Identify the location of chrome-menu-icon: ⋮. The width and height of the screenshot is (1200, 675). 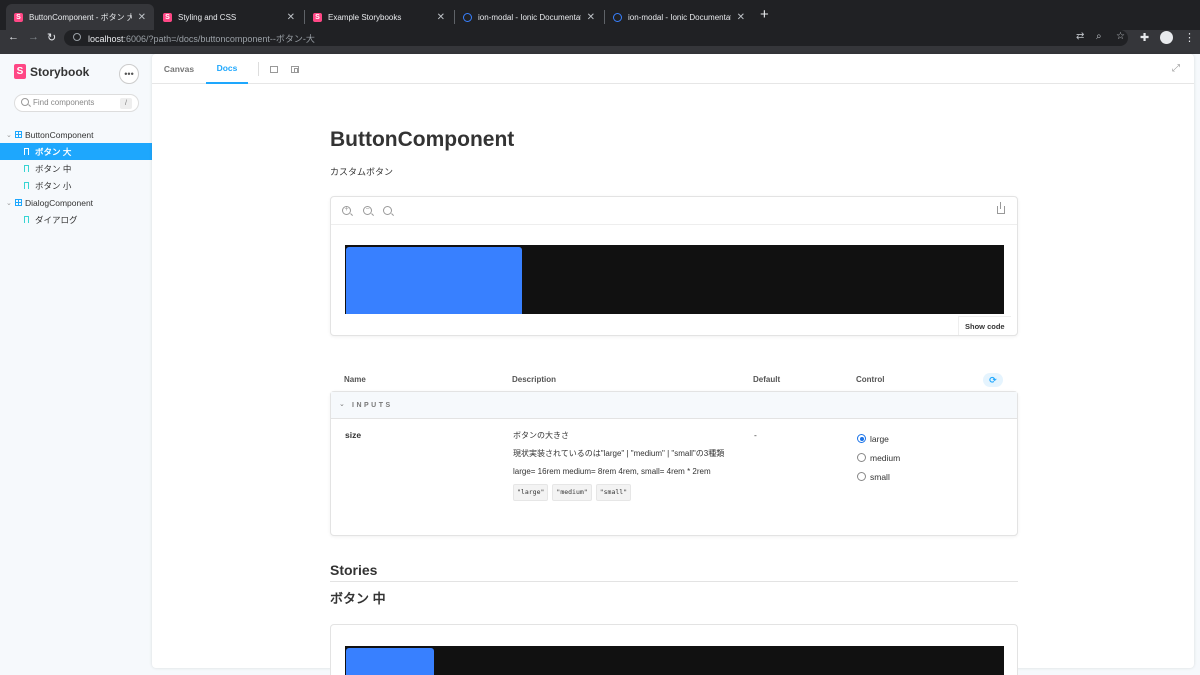
(1189, 37).